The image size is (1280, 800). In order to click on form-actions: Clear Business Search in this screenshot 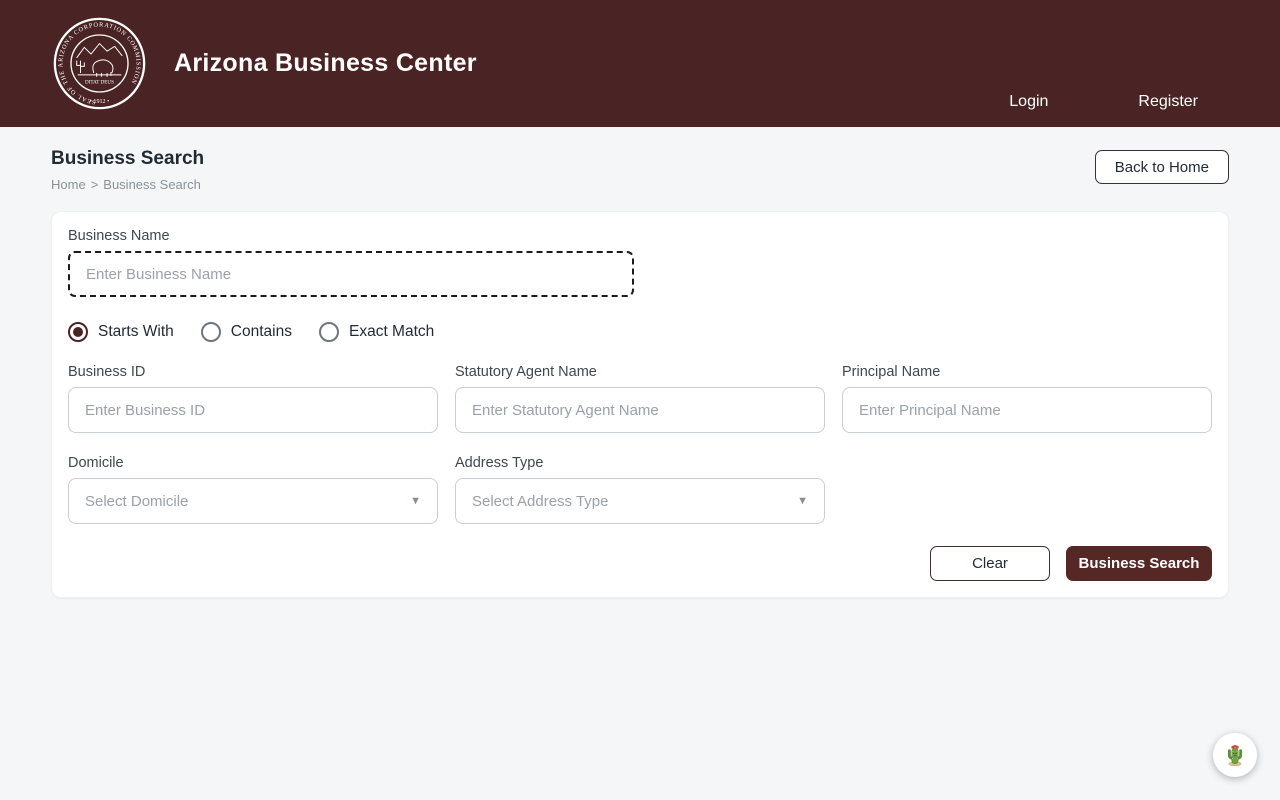, I will do `click(640, 563)`.